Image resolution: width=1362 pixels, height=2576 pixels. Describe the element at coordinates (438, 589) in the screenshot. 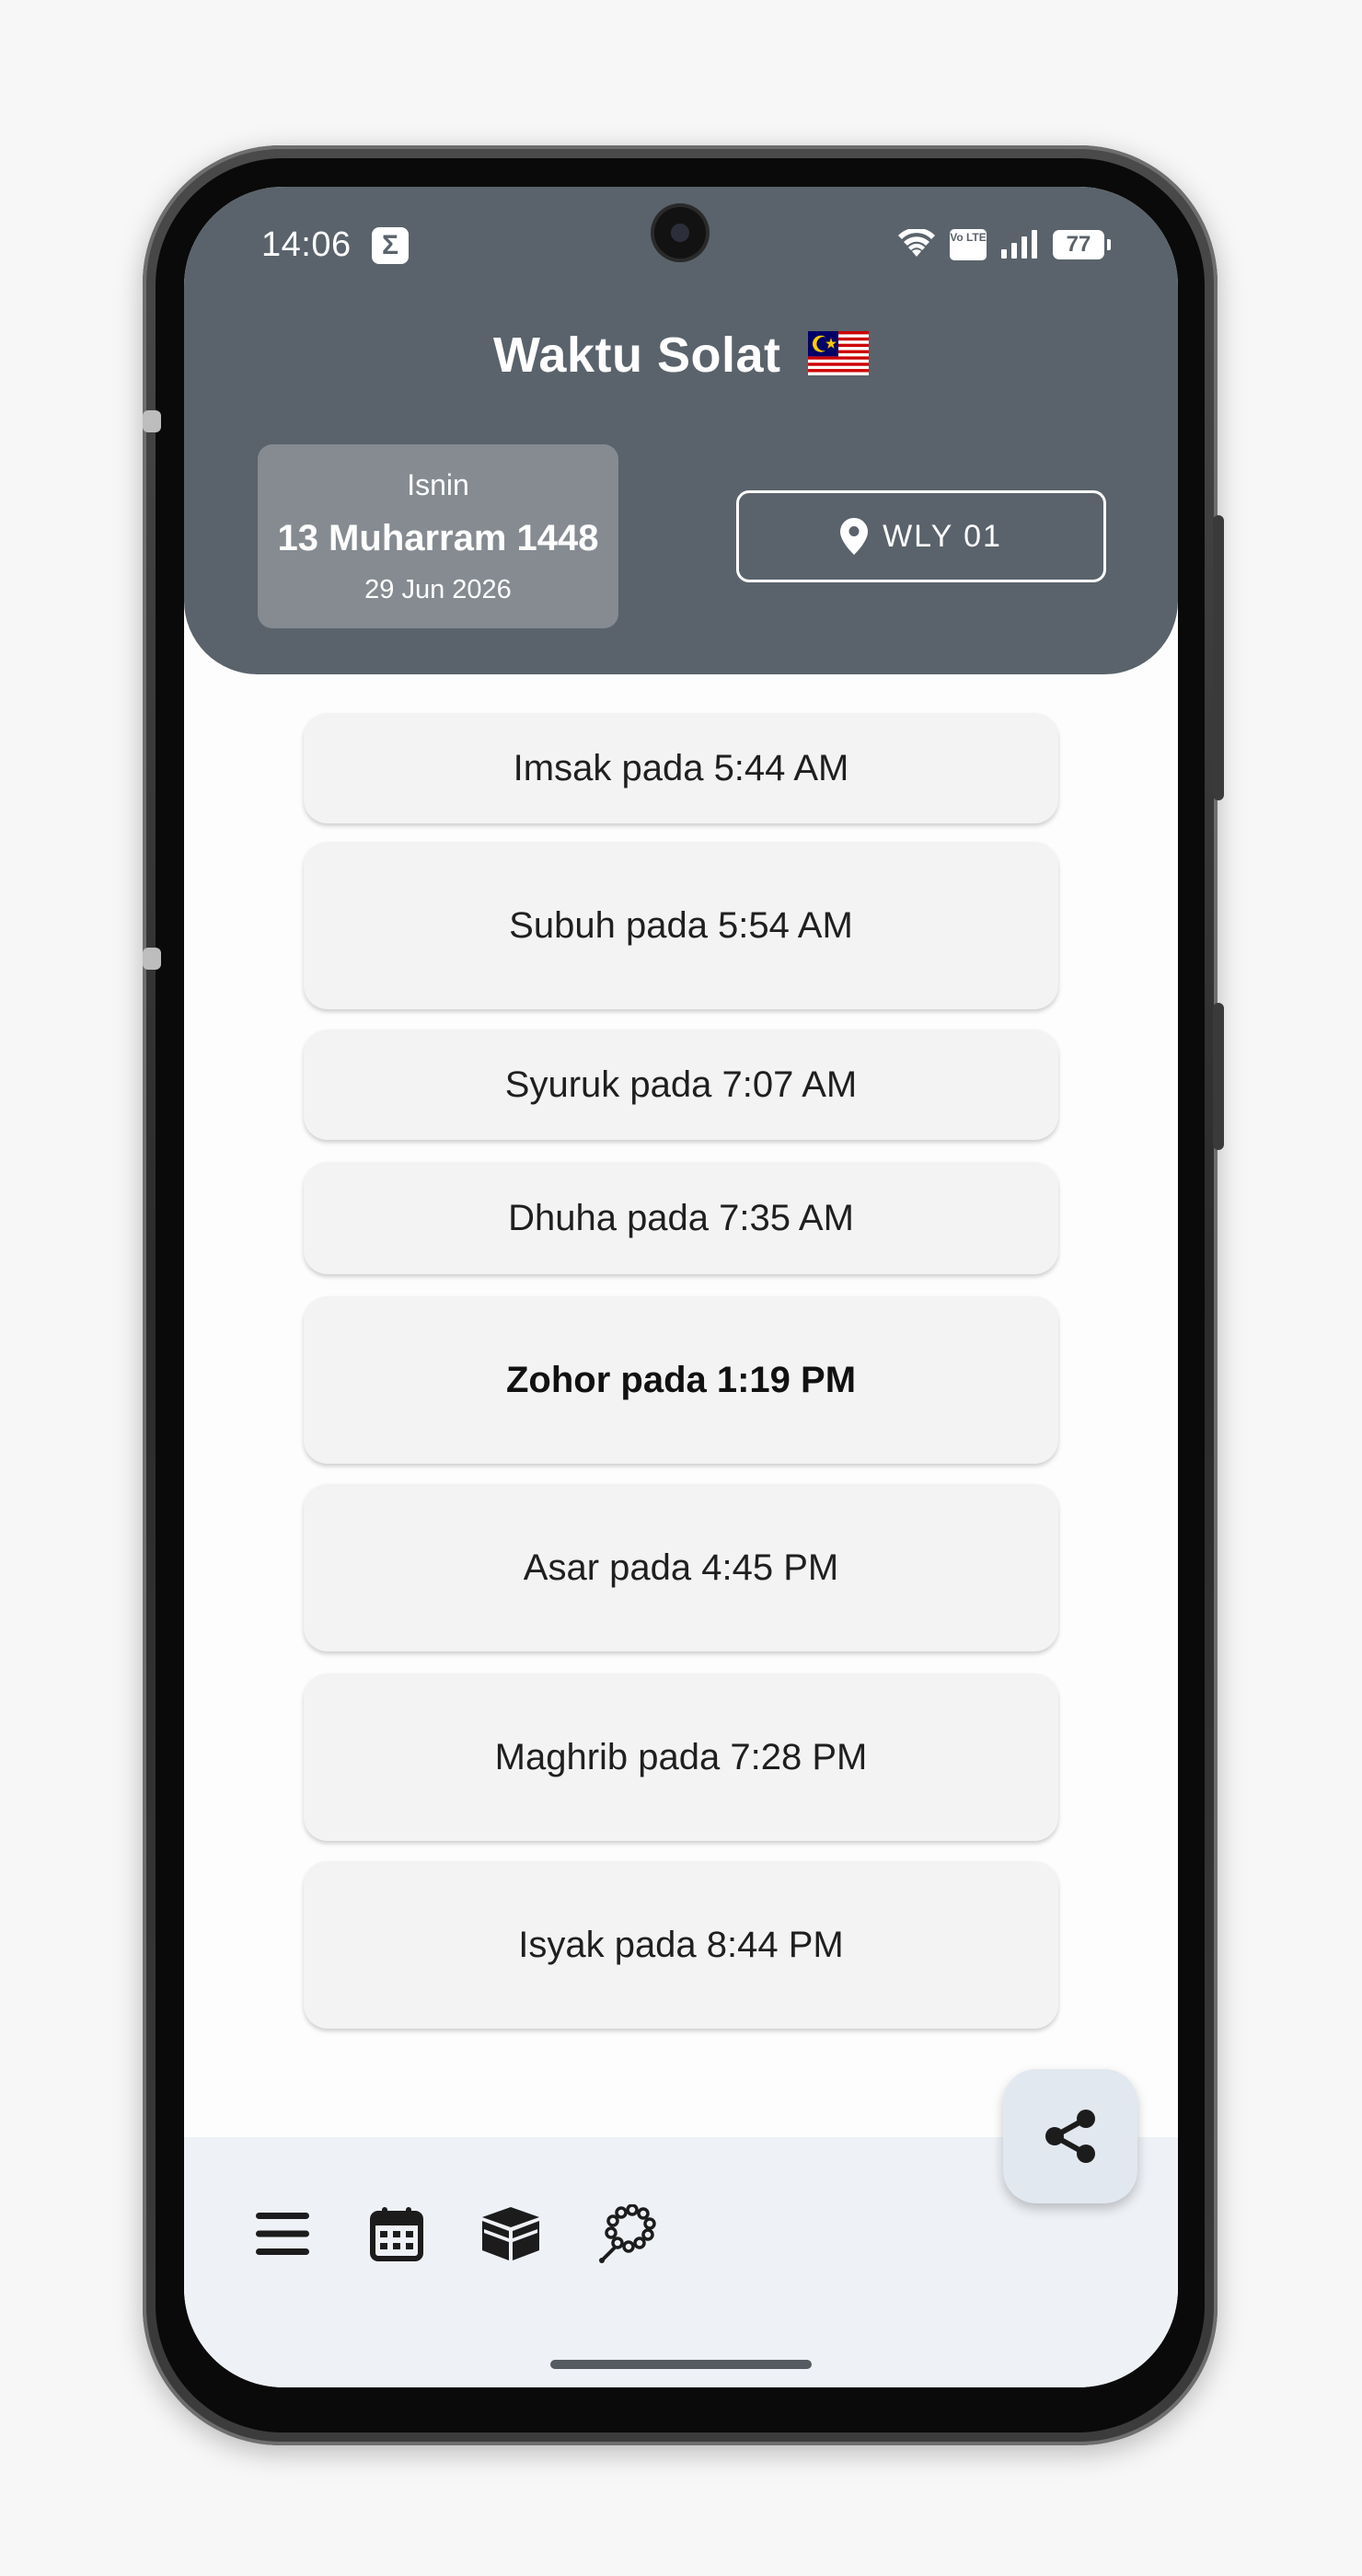

I see `date-gregorian: 29 Jun 2026` at that location.